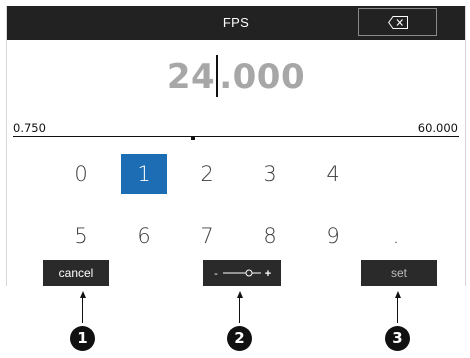 This screenshot has height=358, width=470. Describe the element at coordinates (144, 174) in the screenshot. I see `key-1: 1` at that location.